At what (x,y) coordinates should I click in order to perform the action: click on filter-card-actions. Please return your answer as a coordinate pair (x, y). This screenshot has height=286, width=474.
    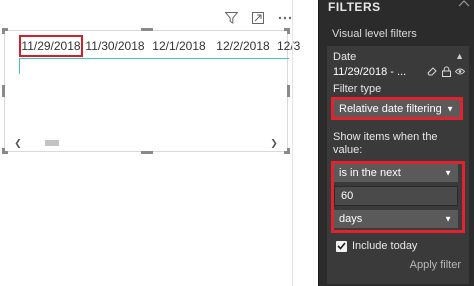
    Looking at the image, I should click on (446, 71).